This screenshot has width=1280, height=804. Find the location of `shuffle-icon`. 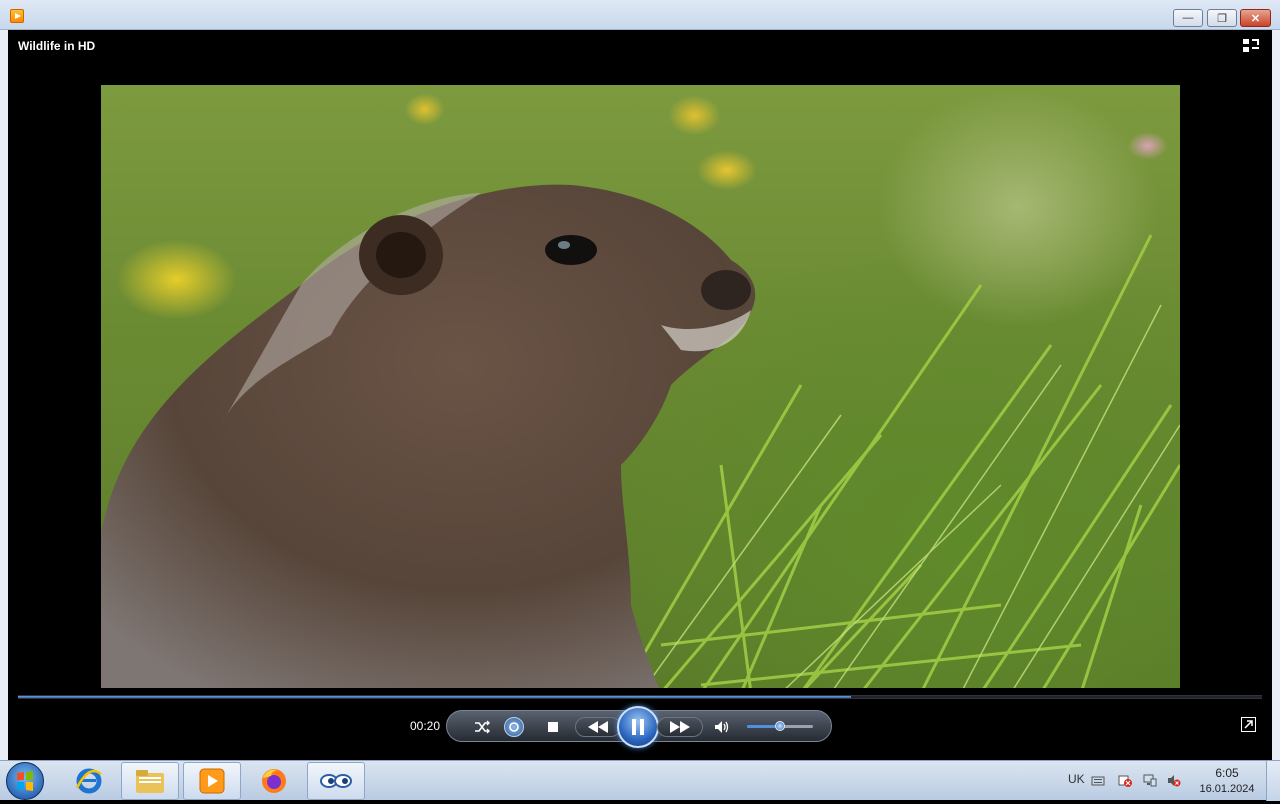

shuffle-icon is located at coordinates (482, 727).